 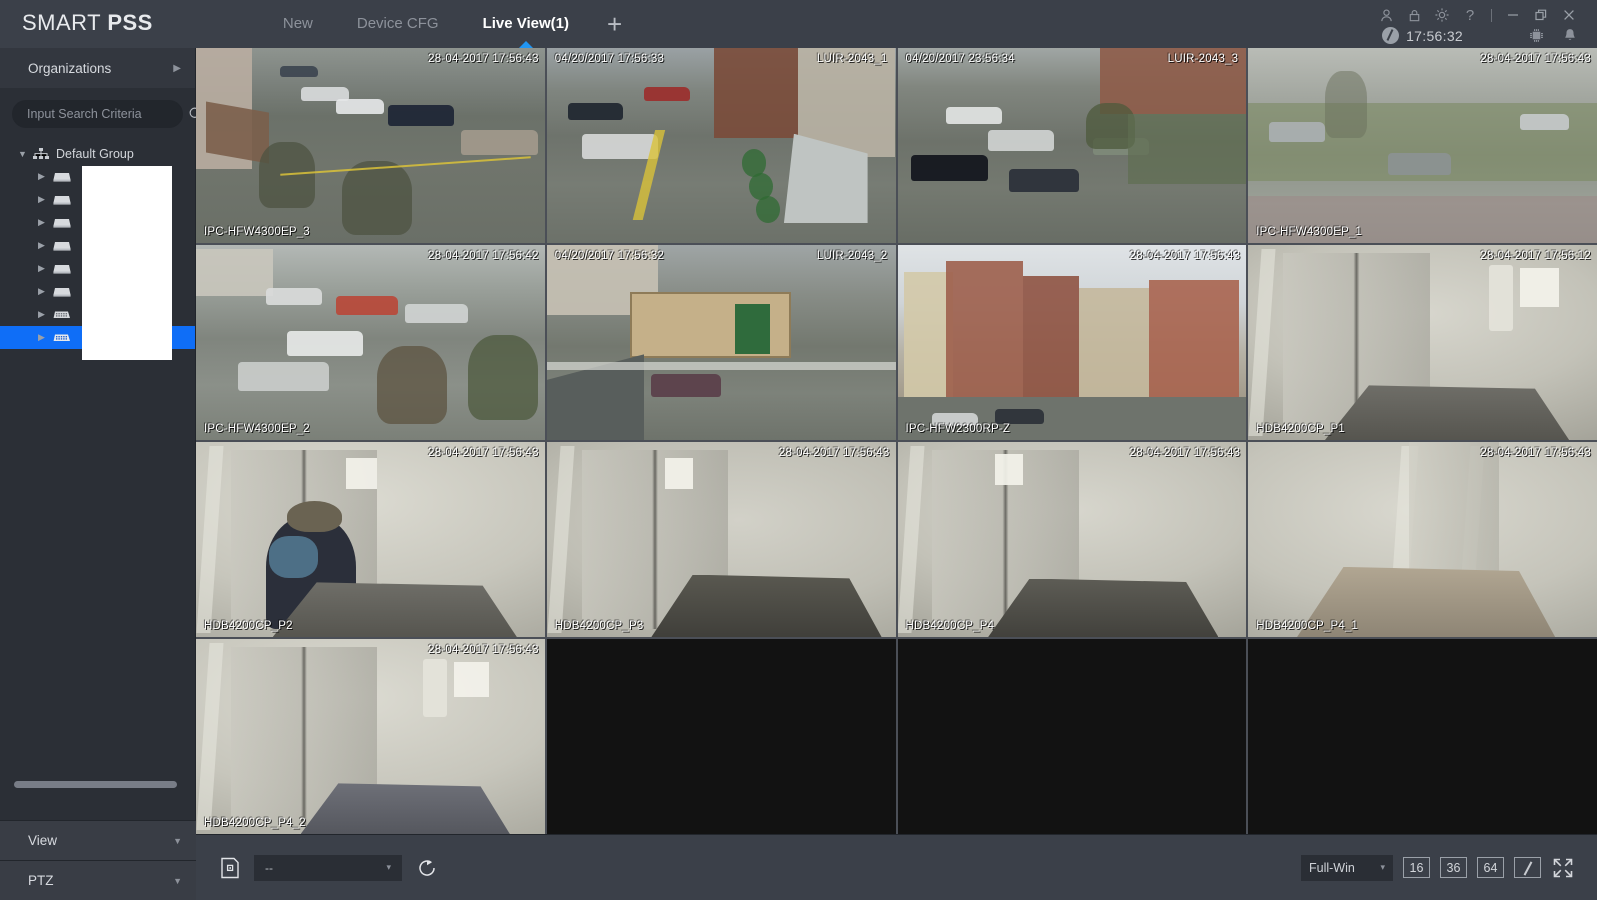 I want to click on titlebar-icon-row: ?, so click(x=1477, y=15).